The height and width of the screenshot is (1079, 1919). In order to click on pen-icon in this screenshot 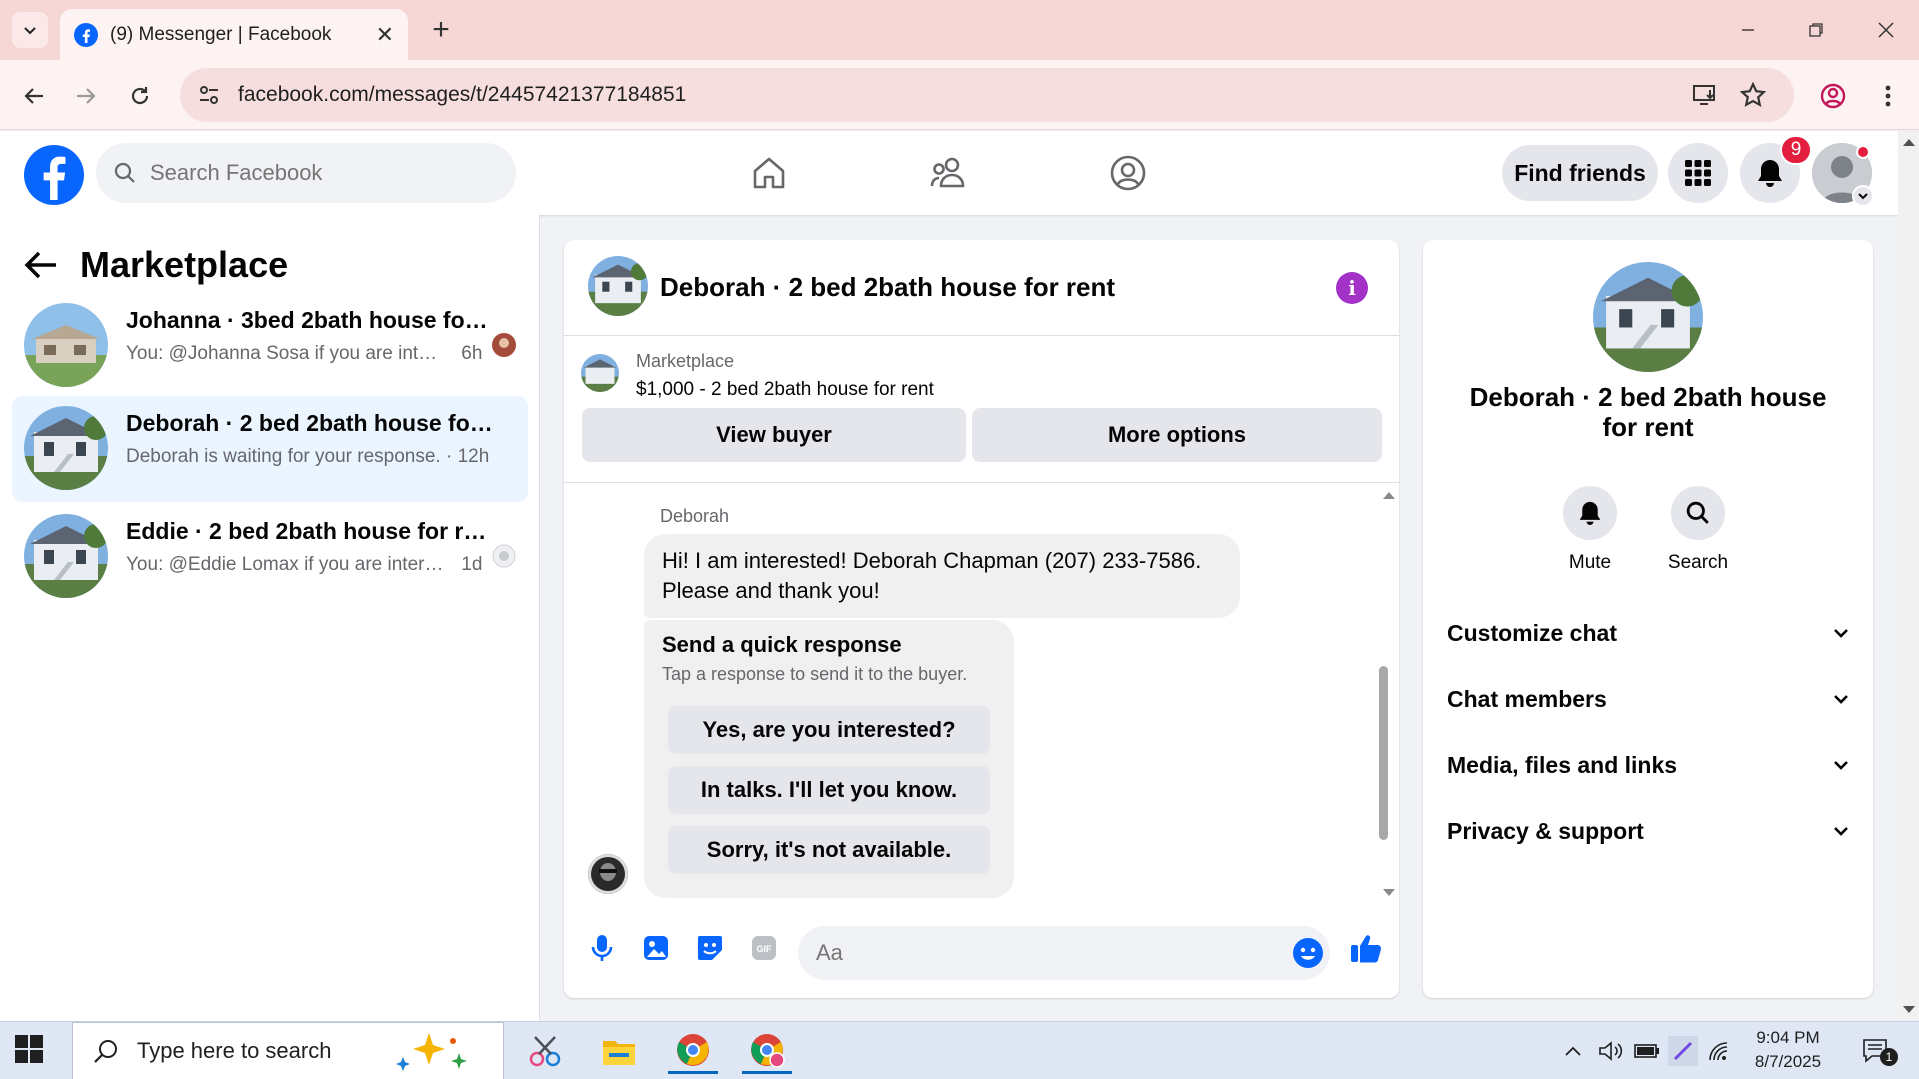, I will do `click(1683, 1051)`.